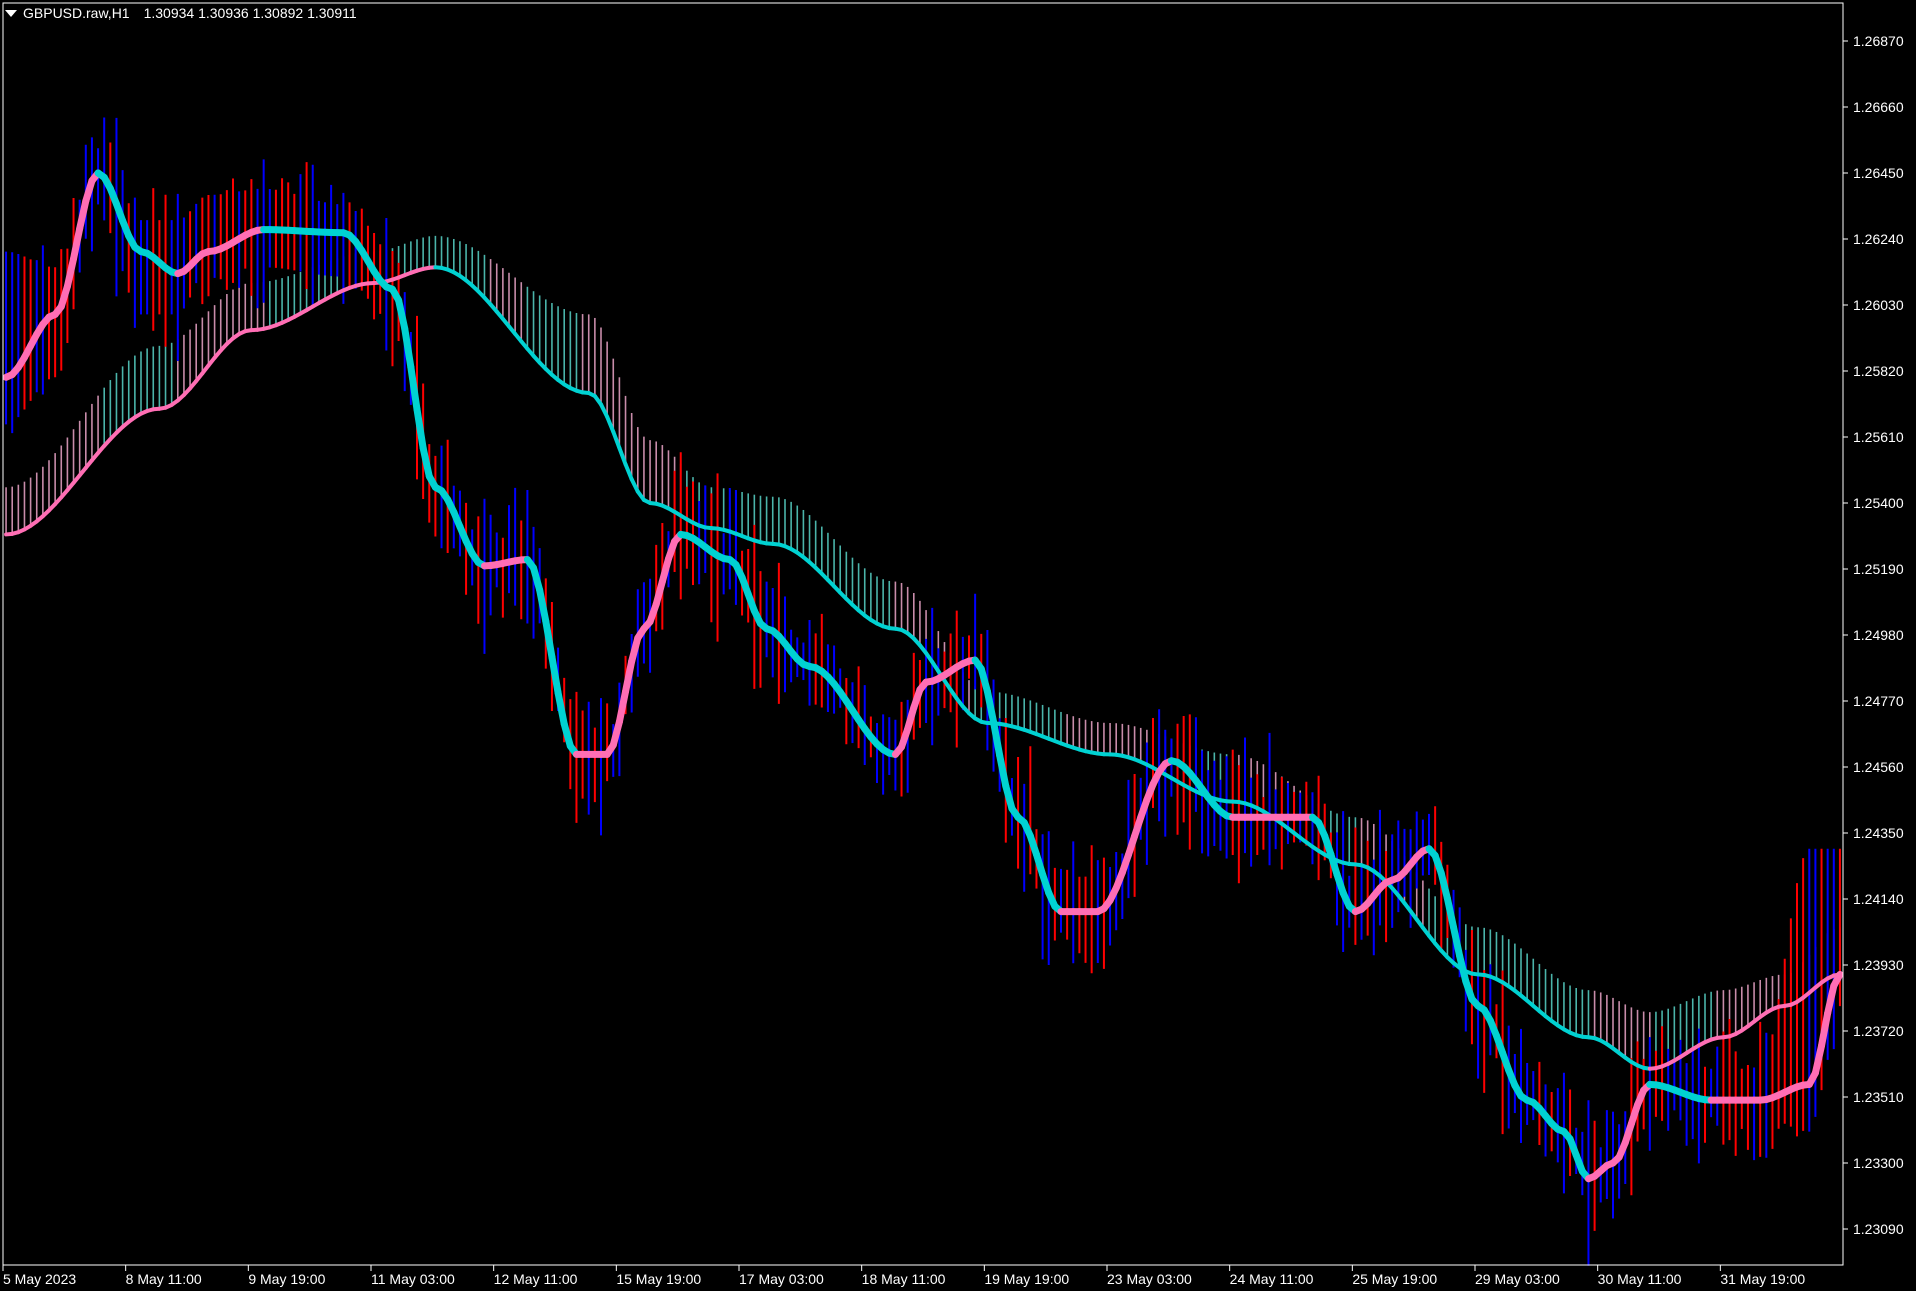  What do you see at coordinates (1878, 569) in the screenshot?
I see `price-tick-label: 1.25190` at bounding box center [1878, 569].